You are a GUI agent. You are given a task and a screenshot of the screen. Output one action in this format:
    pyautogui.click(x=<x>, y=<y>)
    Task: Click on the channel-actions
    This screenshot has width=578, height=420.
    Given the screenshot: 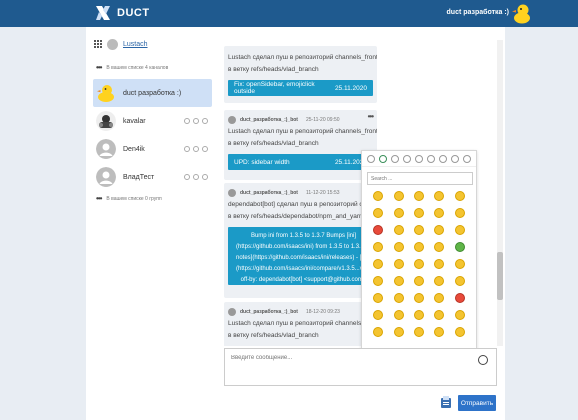 What is the action you would take?
    pyautogui.click(x=196, y=149)
    